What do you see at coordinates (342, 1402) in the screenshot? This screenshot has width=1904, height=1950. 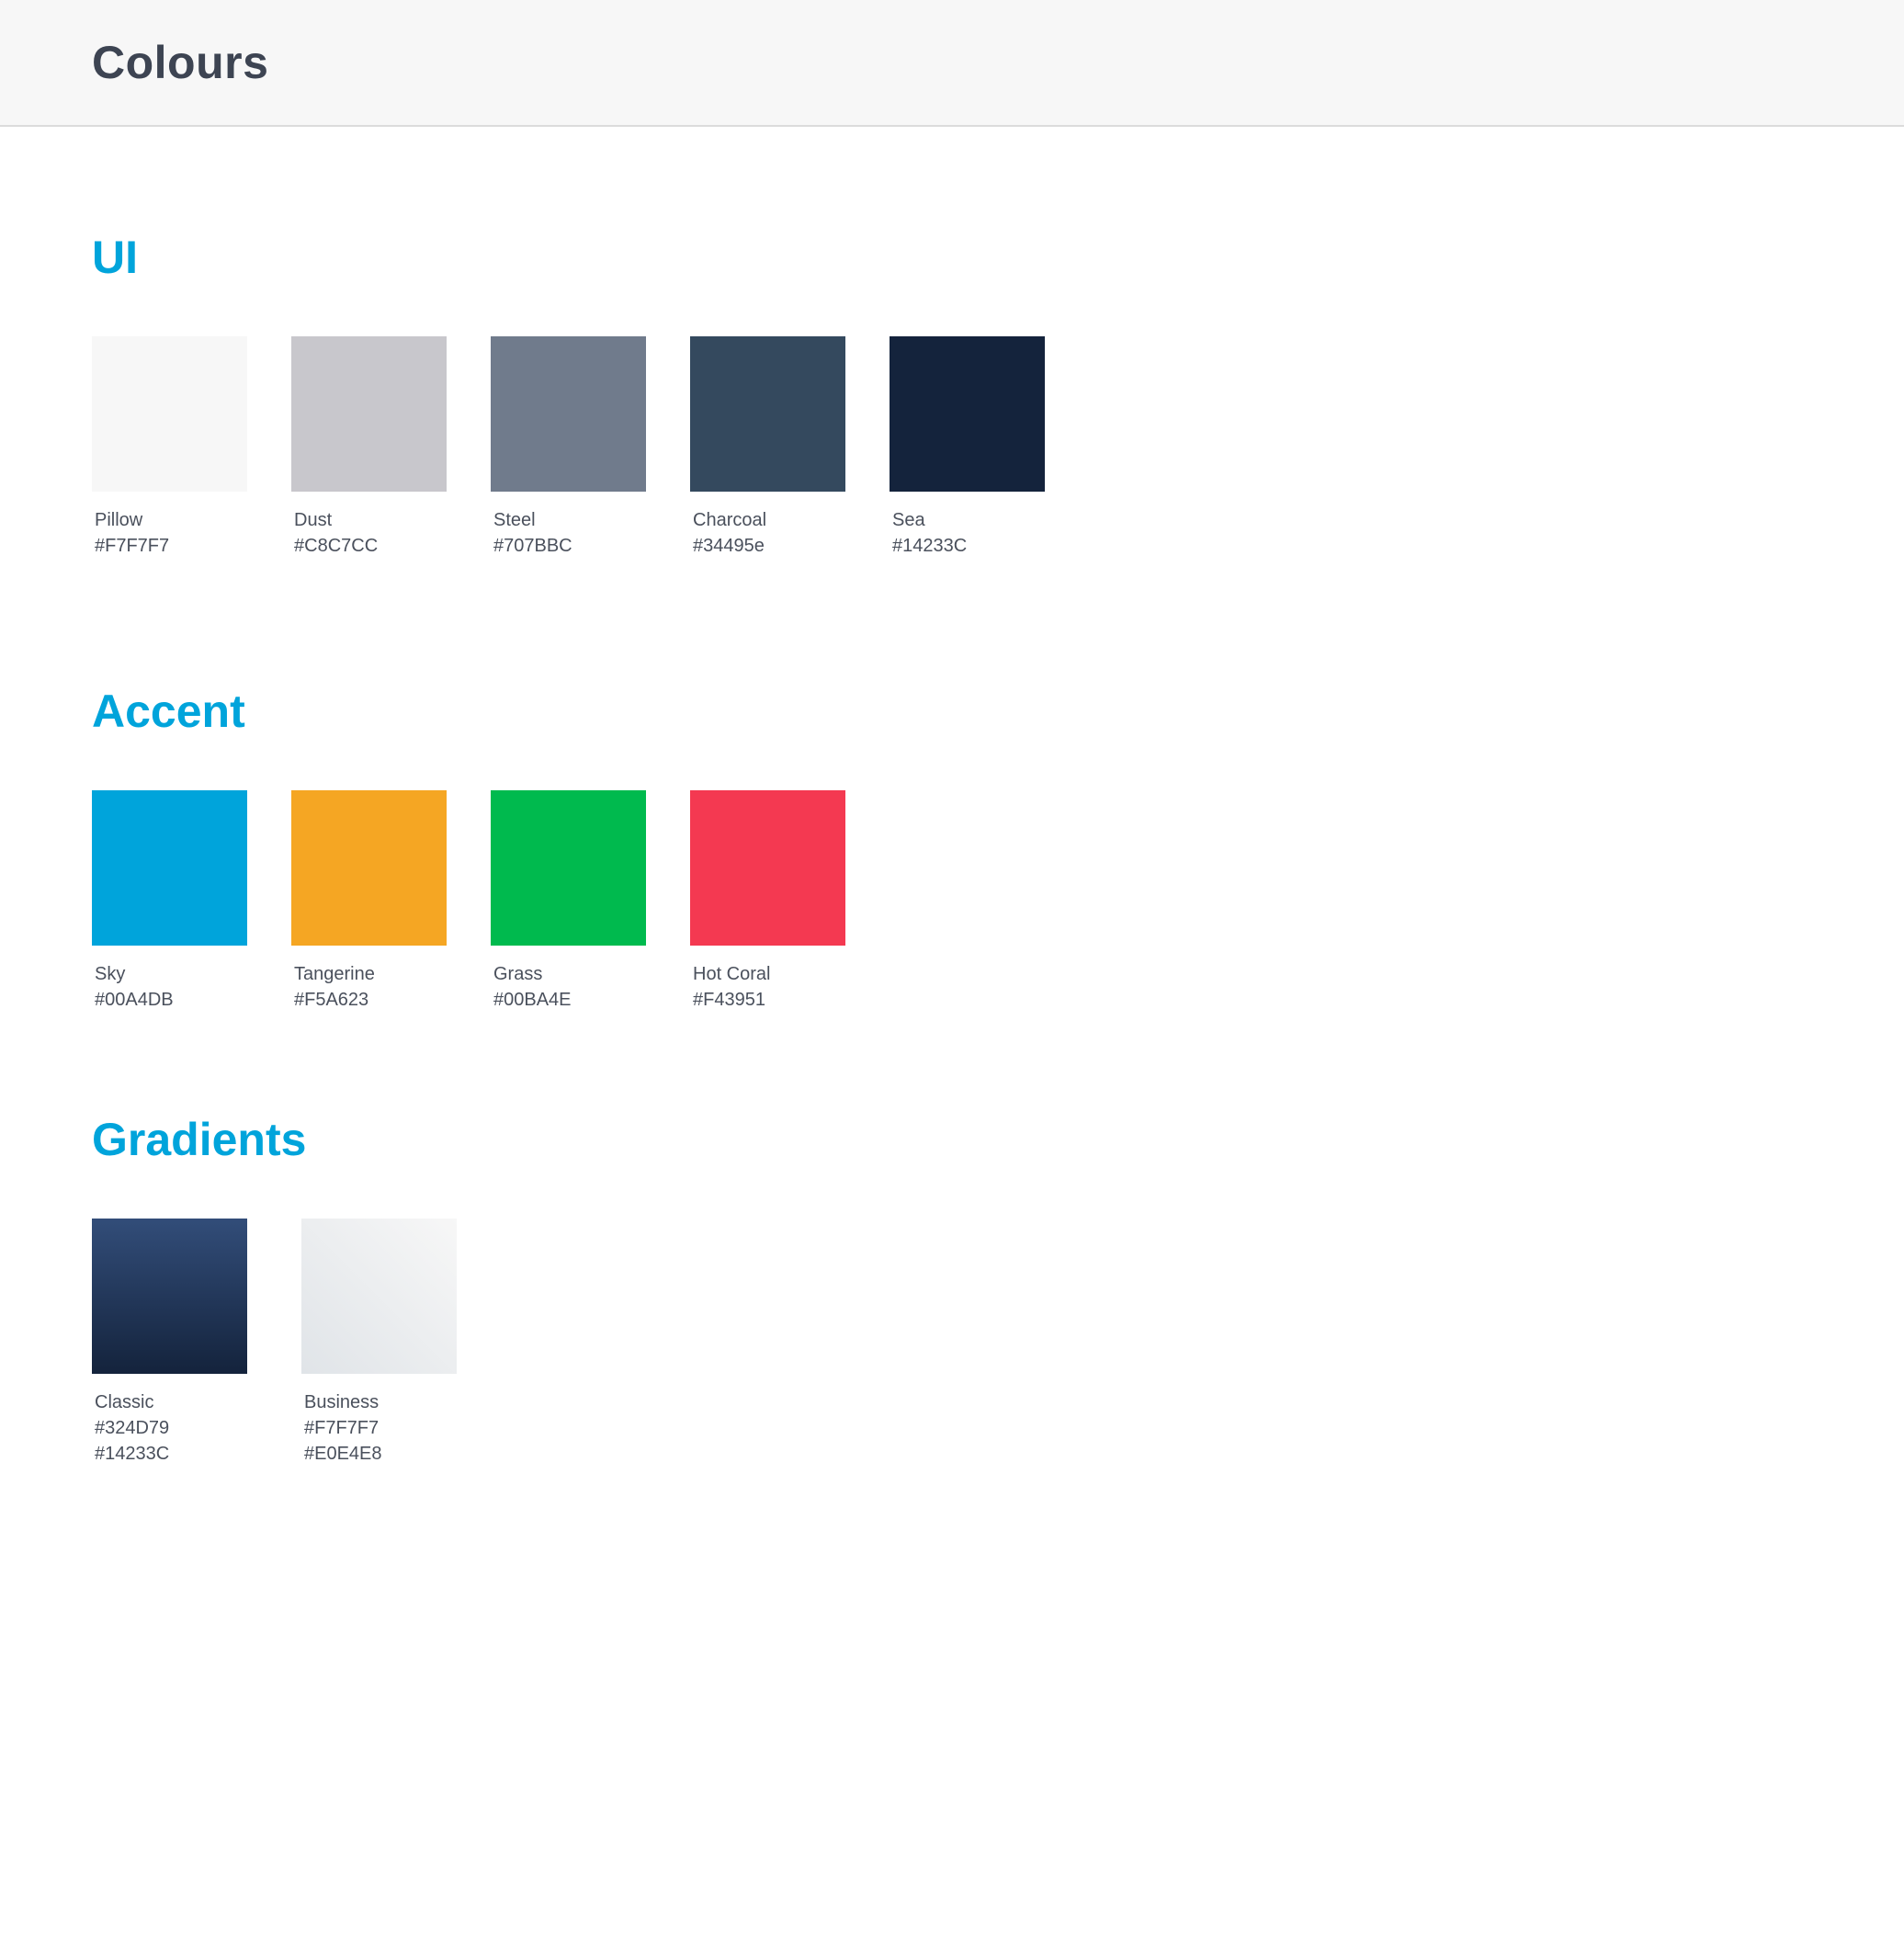 I see `swatch-name: Business` at bounding box center [342, 1402].